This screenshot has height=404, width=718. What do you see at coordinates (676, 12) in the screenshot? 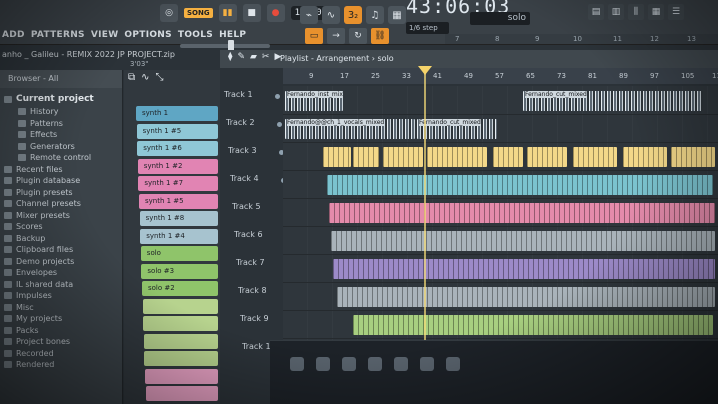
I see `browser-icon: ☰` at bounding box center [676, 12].